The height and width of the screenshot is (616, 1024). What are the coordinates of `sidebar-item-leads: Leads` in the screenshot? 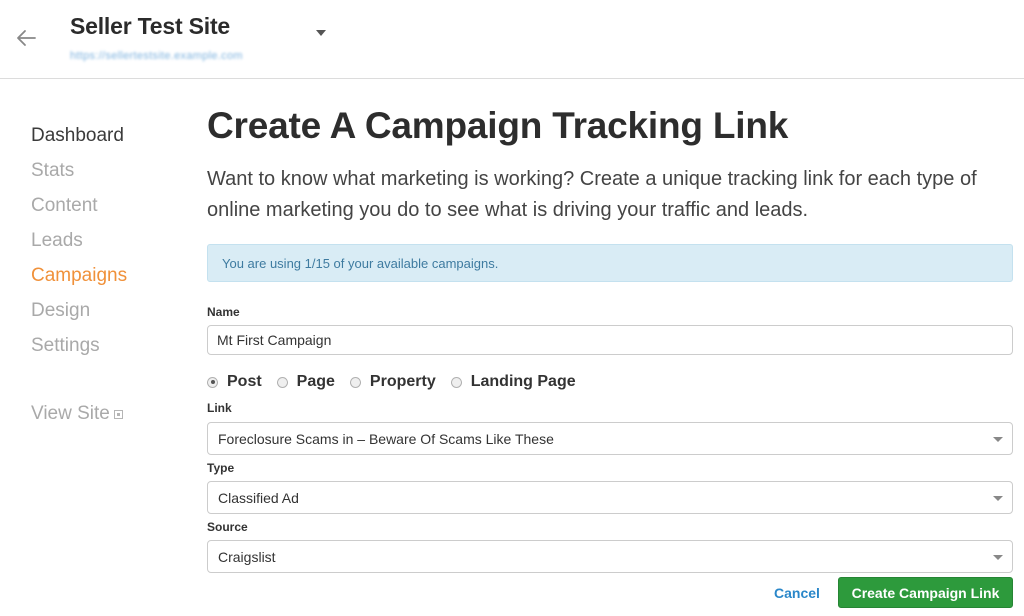 It's located at (106, 240).